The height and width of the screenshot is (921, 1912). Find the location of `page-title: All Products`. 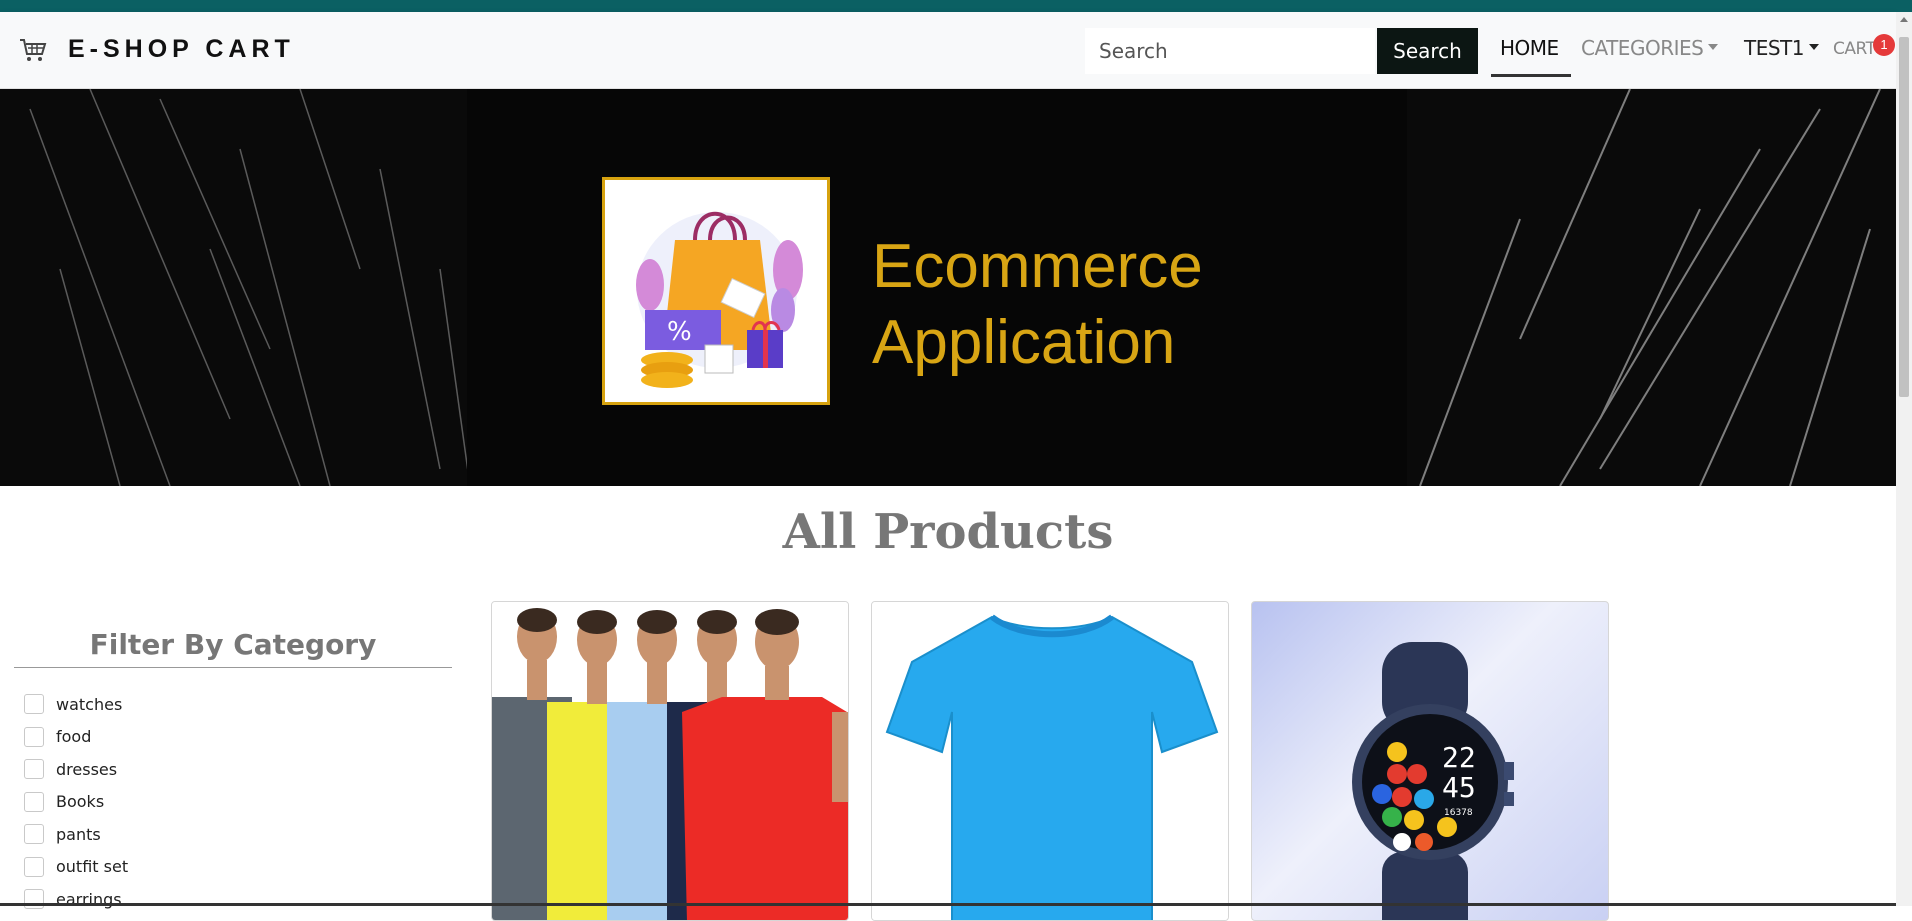

page-title: All Products is located at coordinates (948, 532).